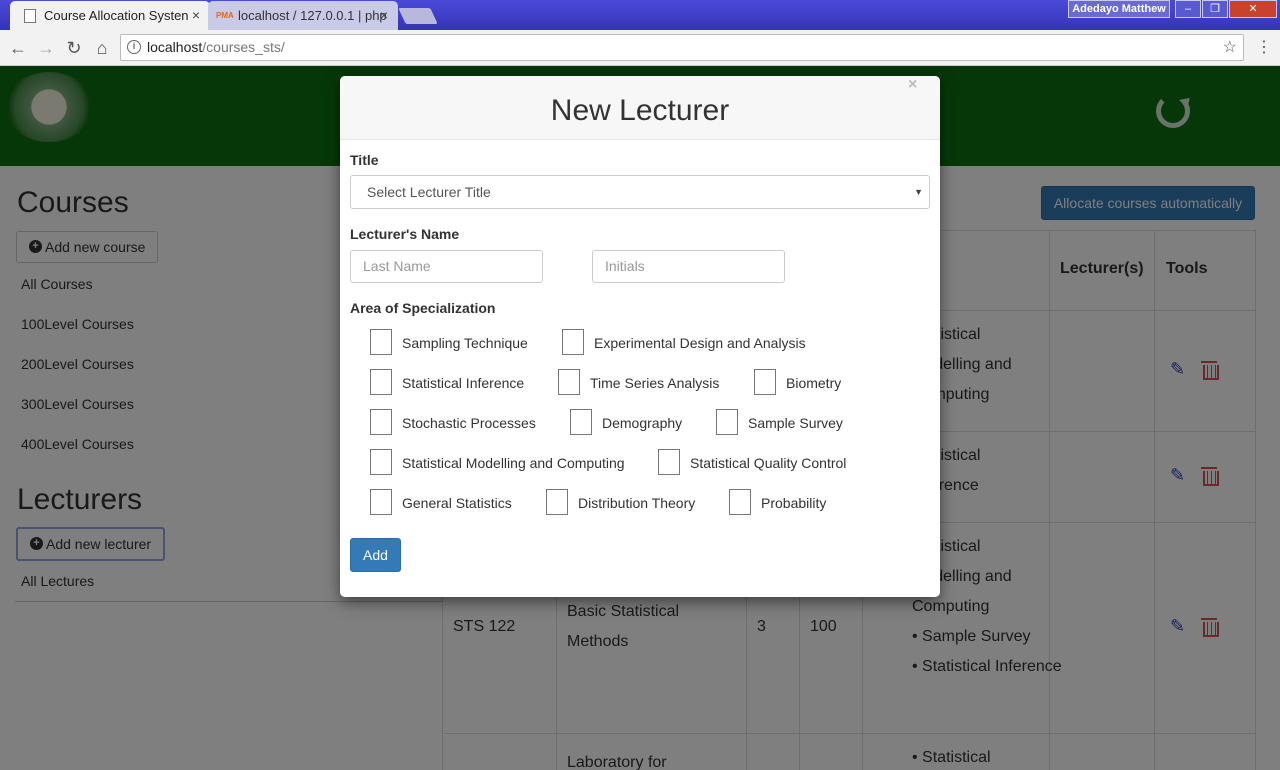 The width and height of the screenshot is (1280, 770). Describe the element at coordinates (463, 383) in the screenshot. I see `checkbox-label: Statistical Inference` at that location.